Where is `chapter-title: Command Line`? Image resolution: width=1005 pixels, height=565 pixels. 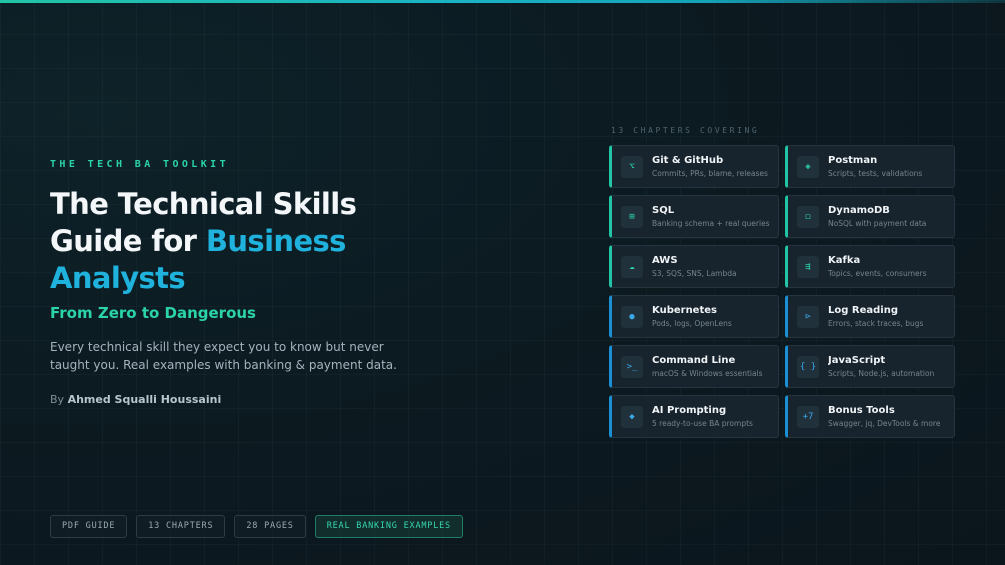 chapter-title: Command Line is located at coordinates (694, 360).